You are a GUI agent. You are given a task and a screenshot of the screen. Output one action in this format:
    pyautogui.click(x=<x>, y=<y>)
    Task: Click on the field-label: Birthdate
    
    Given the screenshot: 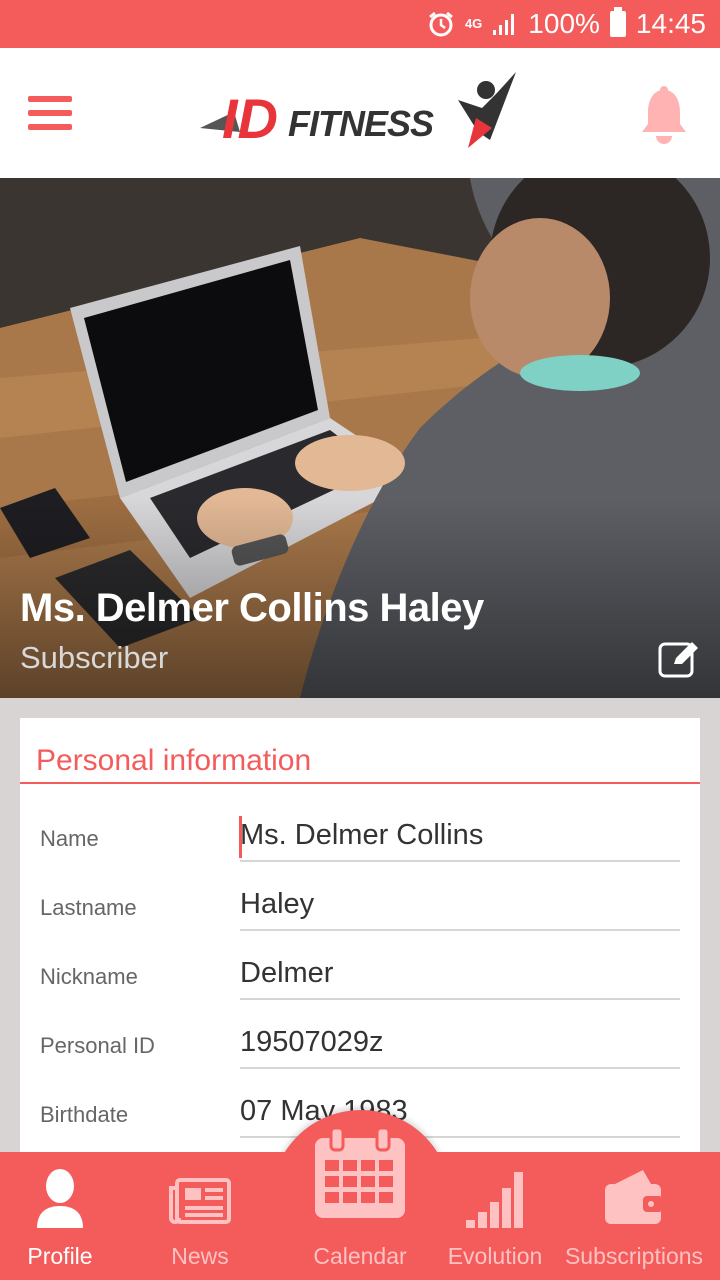 What is the action you would take?
    pyautogui.click(x=84, y=1114)
    